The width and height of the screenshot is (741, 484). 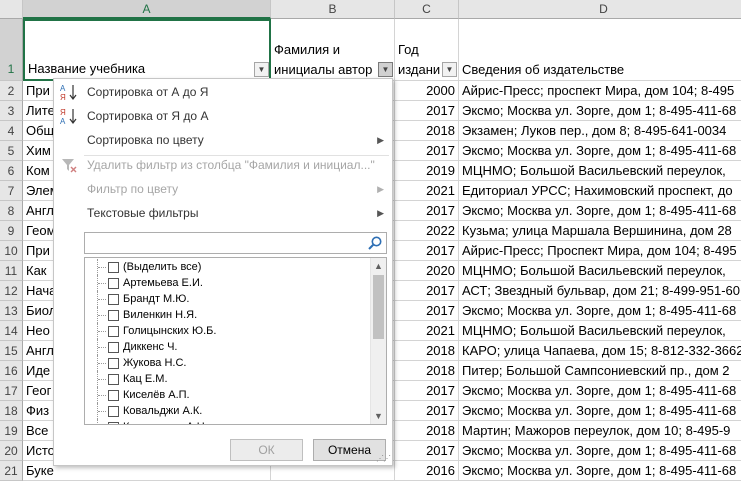 What do you see at coordinates (11, 9) in the screenshot?
I see `select-all-corner` at bounding box center [11, 9].